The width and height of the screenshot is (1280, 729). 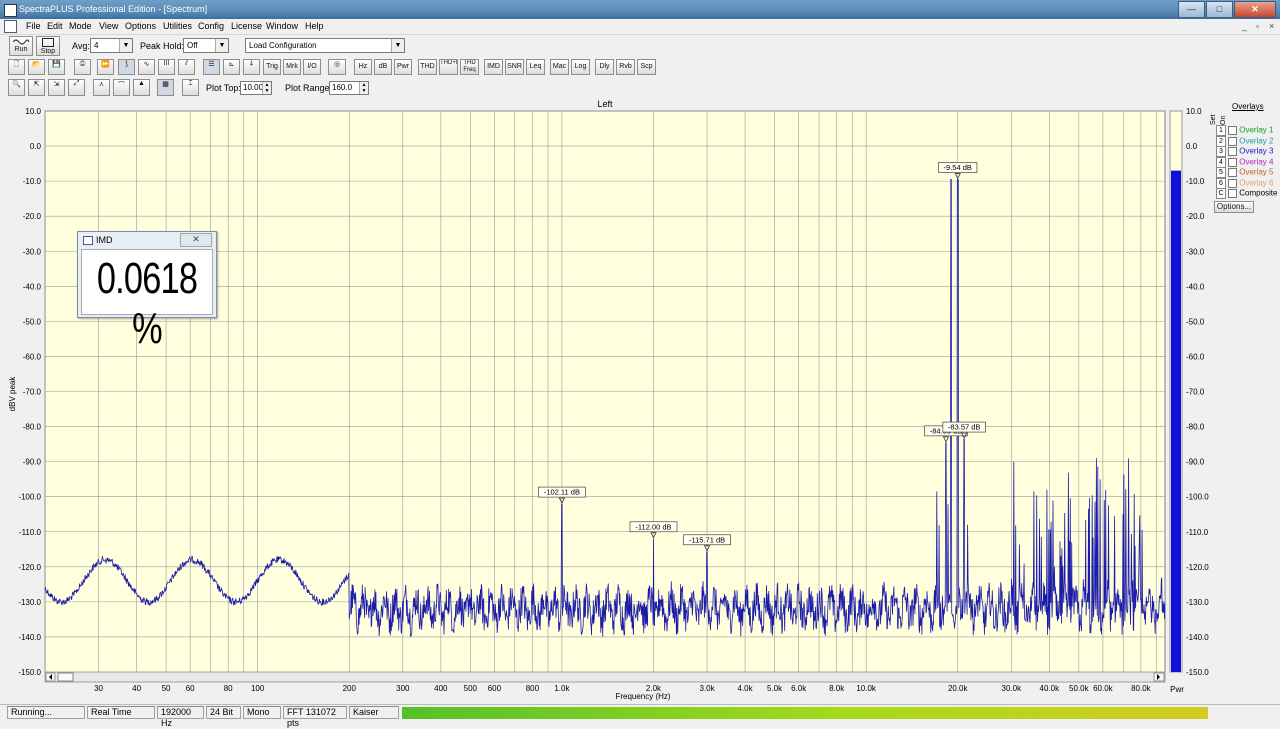 I want to click on horizontal-scrollbar, so click(x=605, y=677).